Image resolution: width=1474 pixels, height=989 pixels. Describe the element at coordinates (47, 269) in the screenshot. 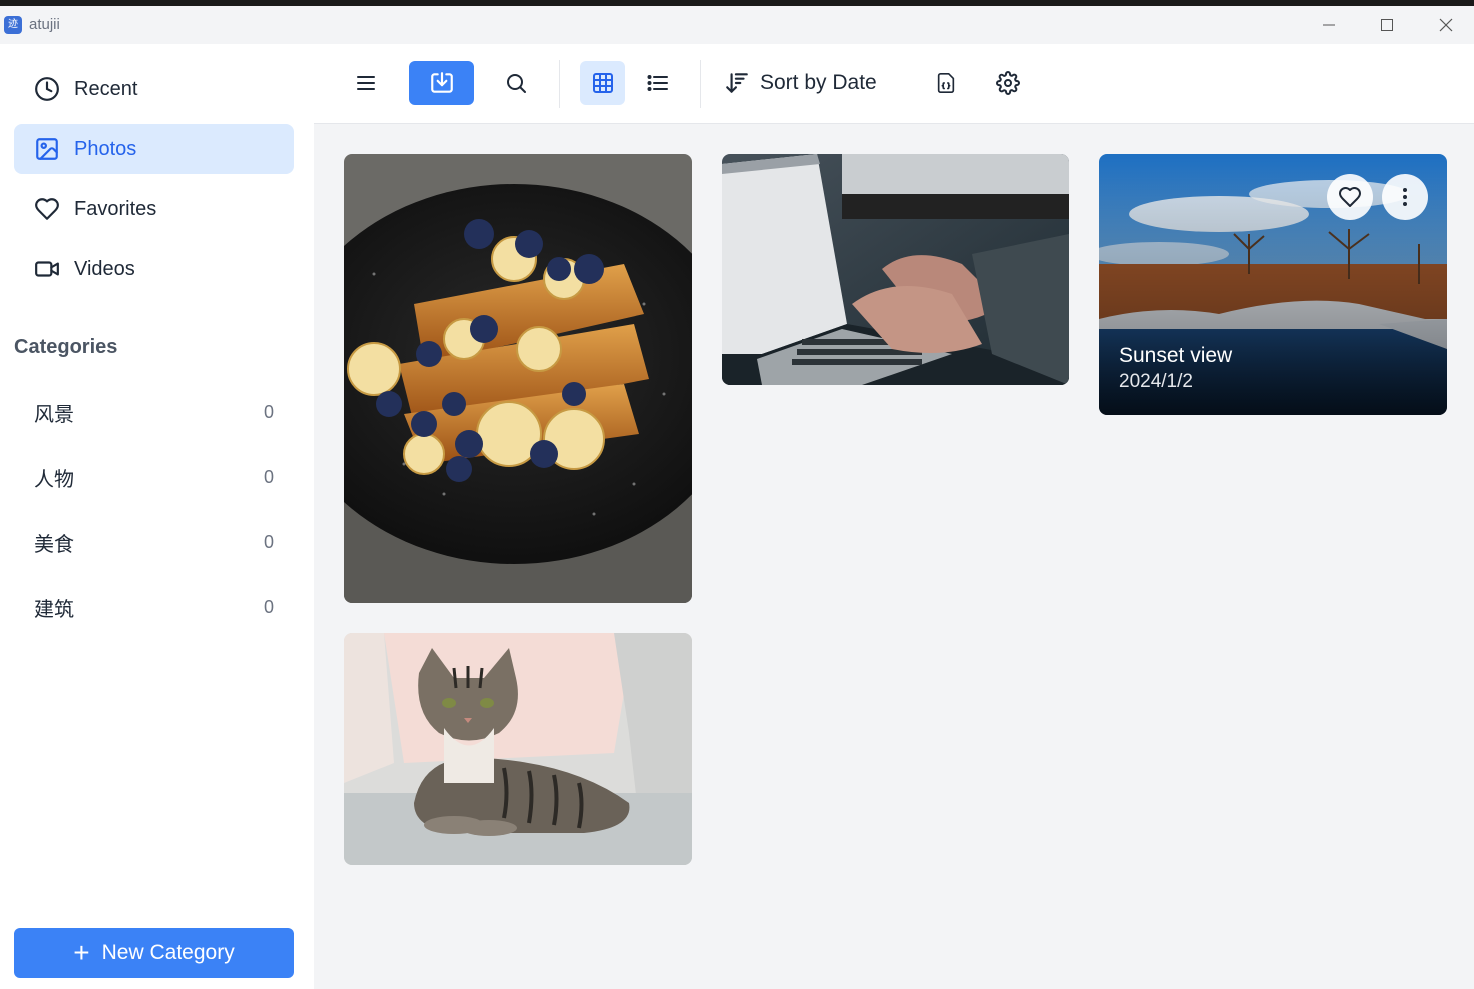

I see `video-icon` at that location.